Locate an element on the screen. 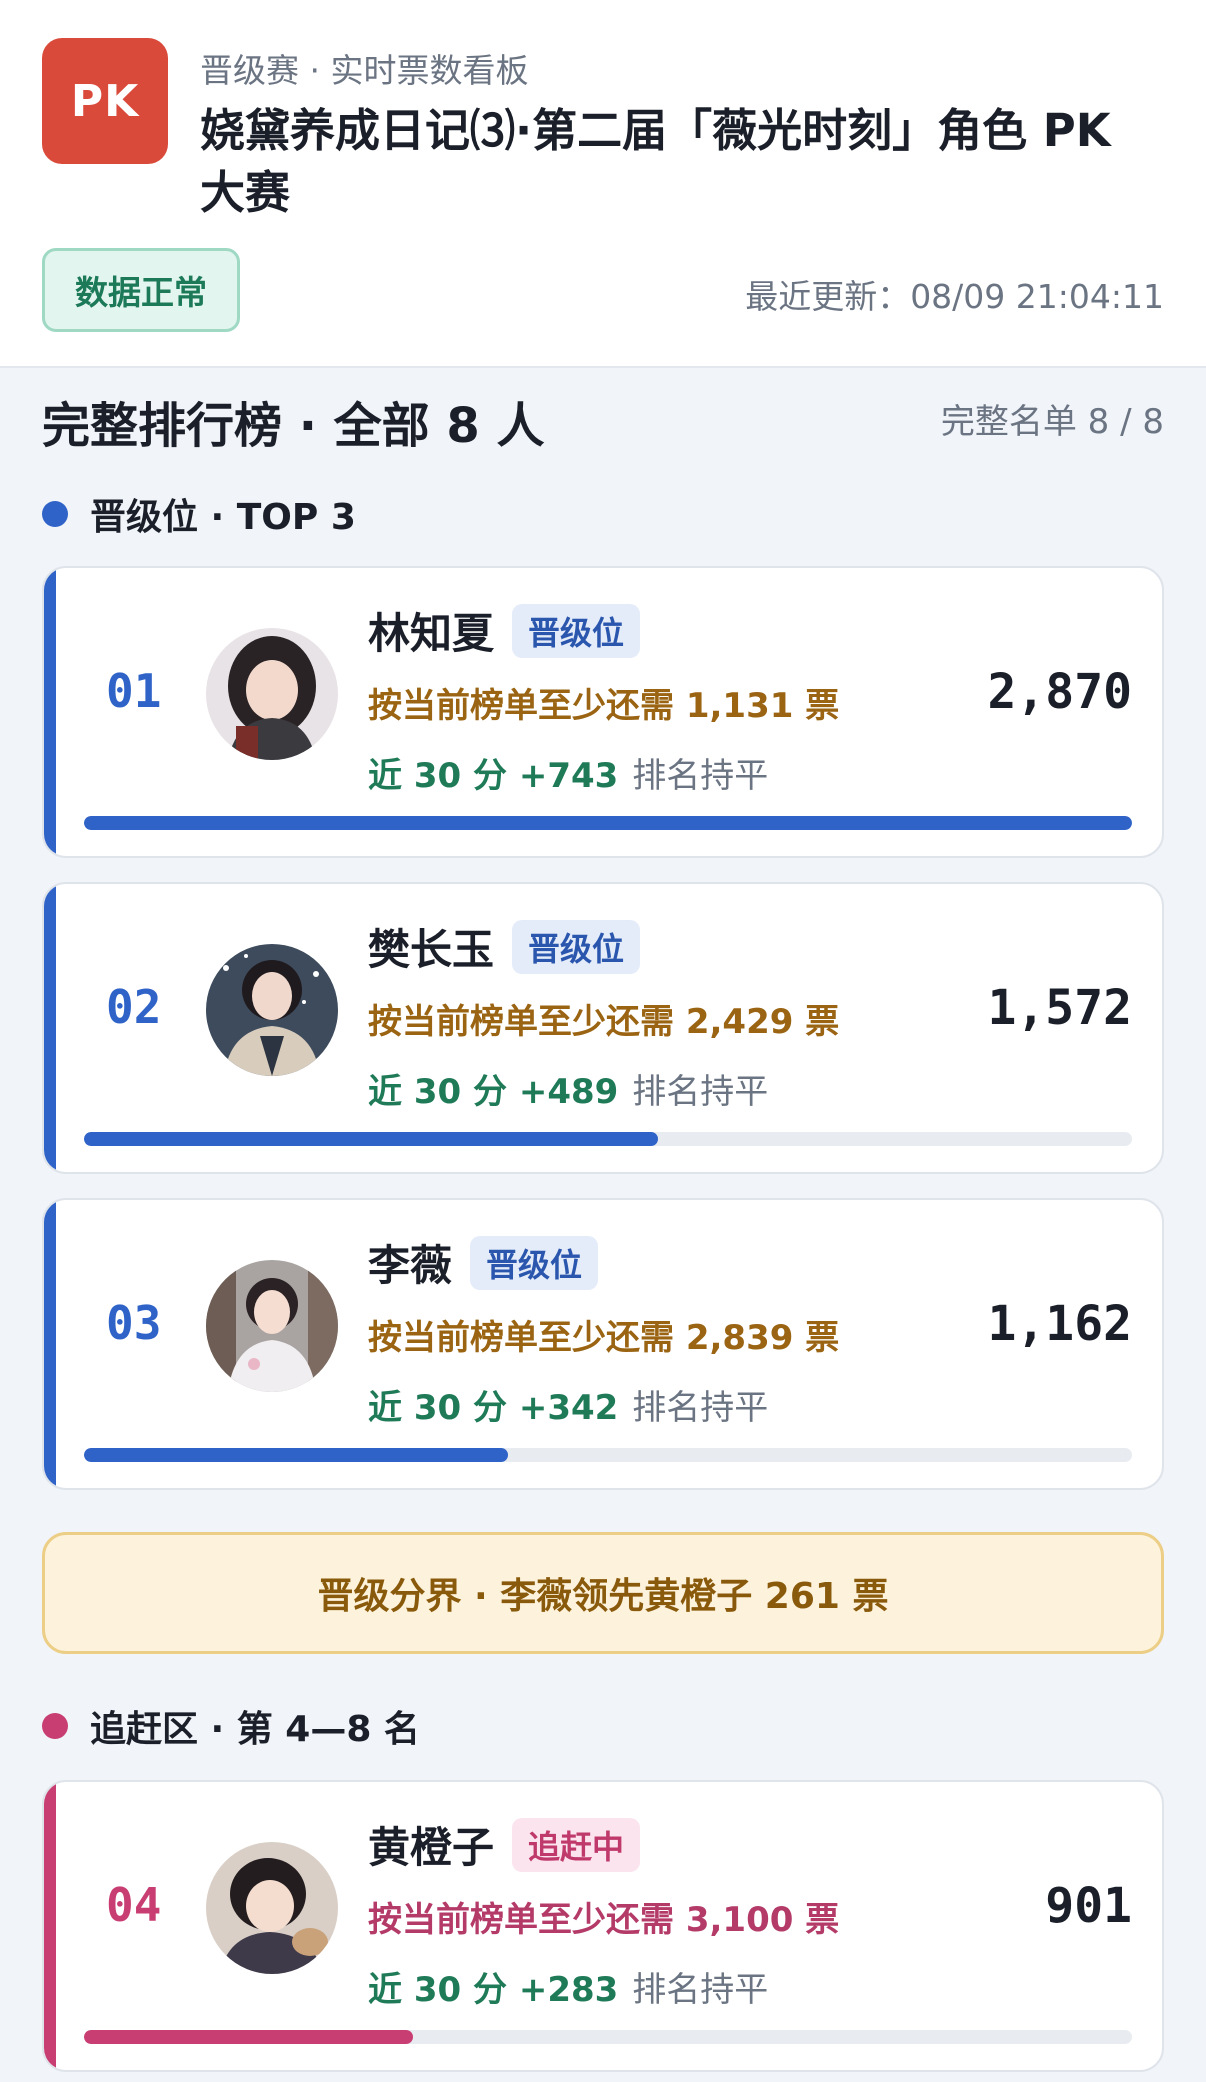 The width and height of the screenshot is (1206, 2082). group-heading-chase: 追赶区 · 第 4—8 名 is located at coordinates (231, 1726).